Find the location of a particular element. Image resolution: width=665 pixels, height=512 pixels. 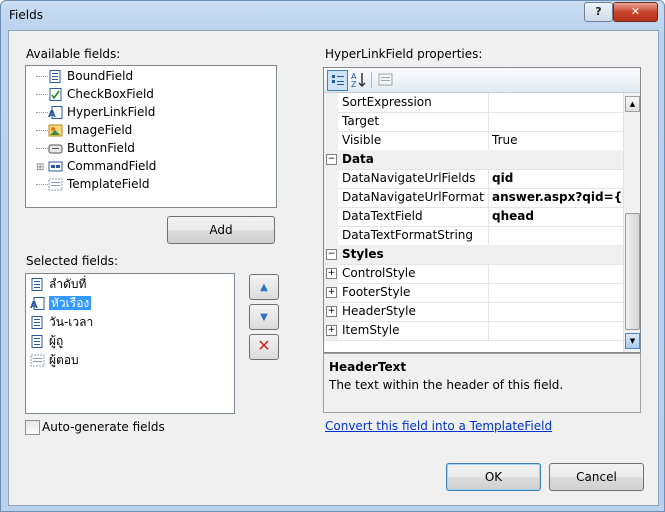

property-row: Target is located at coordinates (473, 122).